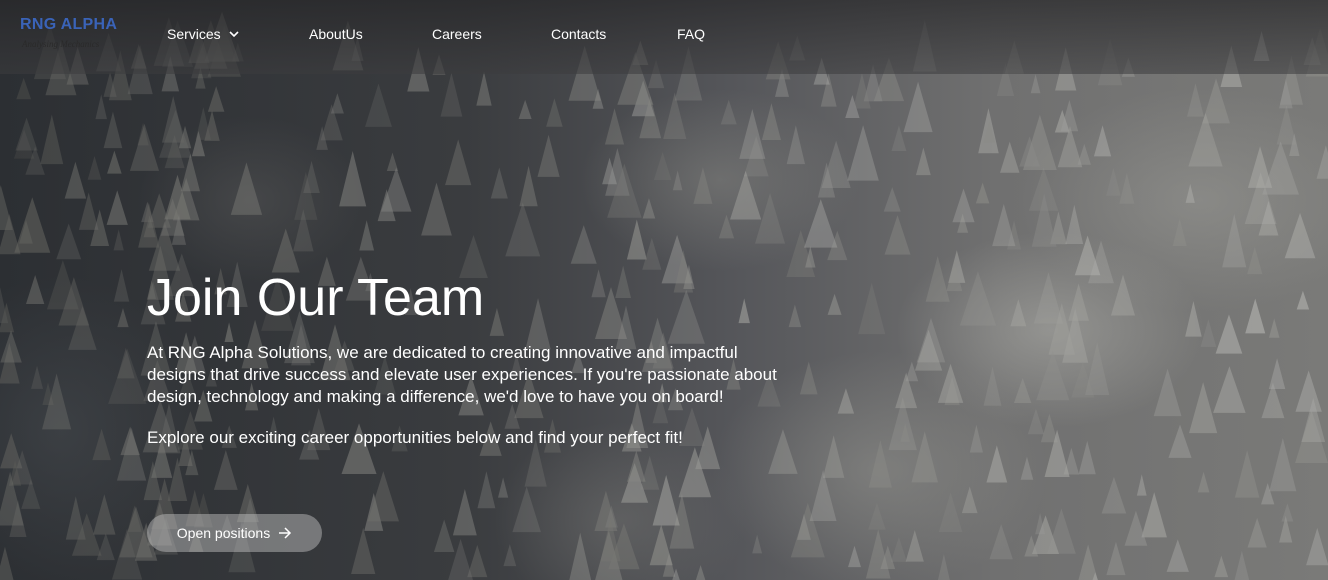 The width and height of the screenshot is (1328, 580). I want to click on nav-faq: FAQ, so click(691, 34).